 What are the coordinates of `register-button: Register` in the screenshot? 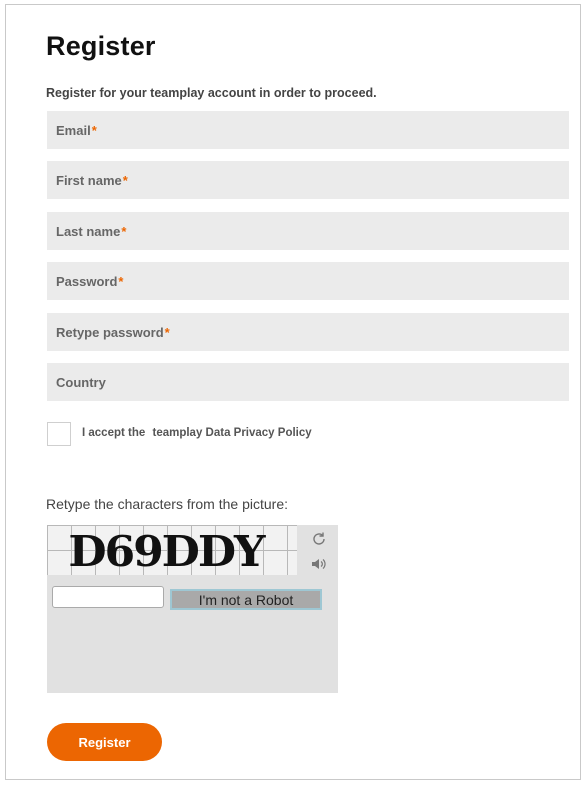 It's located at (104, 742).